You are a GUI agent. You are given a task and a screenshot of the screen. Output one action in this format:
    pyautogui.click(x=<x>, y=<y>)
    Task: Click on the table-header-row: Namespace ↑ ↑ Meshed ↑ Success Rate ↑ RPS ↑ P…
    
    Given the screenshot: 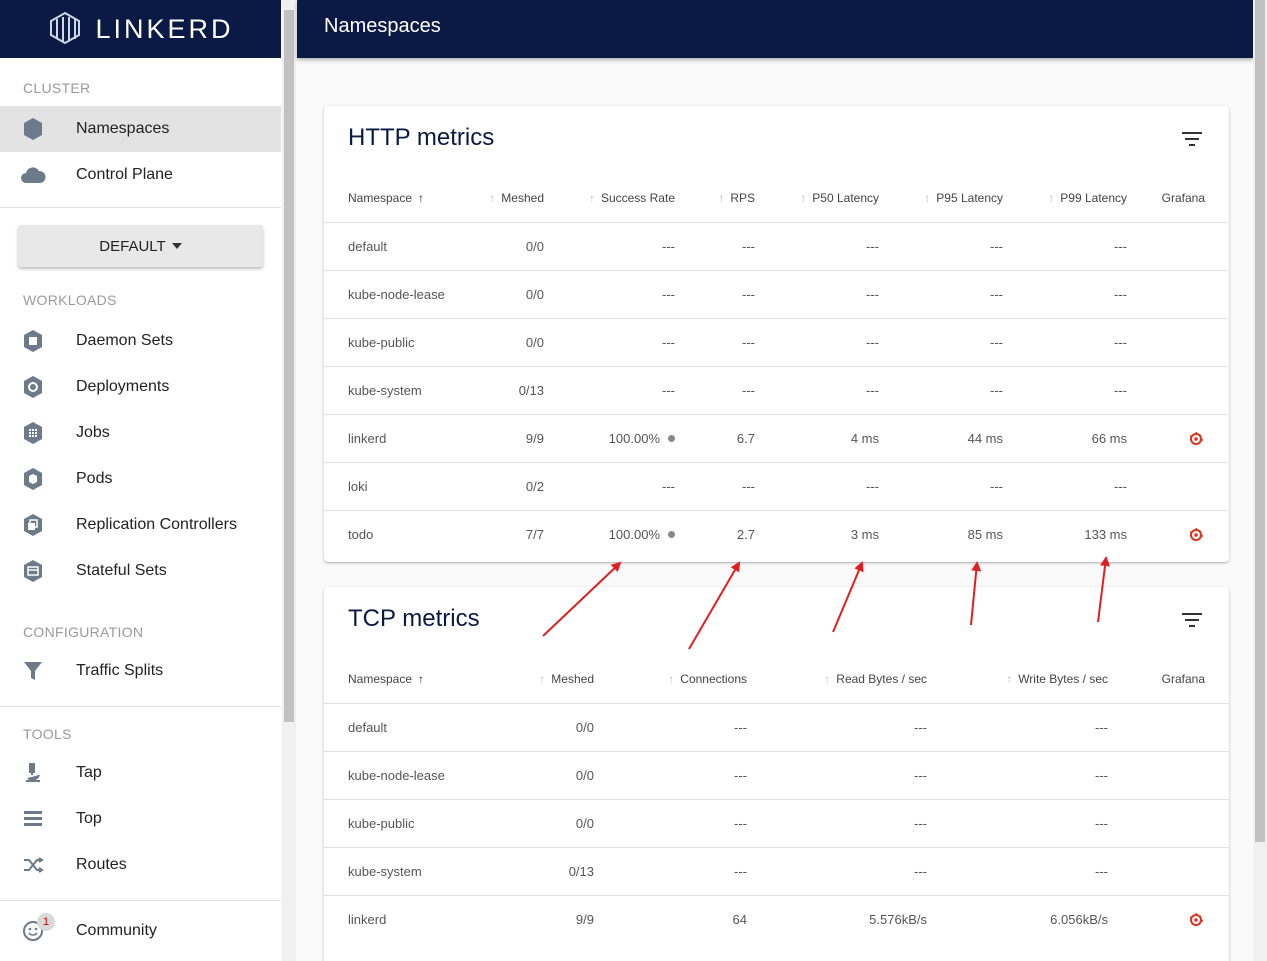 What is the action you would take?
    pyautogui.click(x=776, y=198)
    